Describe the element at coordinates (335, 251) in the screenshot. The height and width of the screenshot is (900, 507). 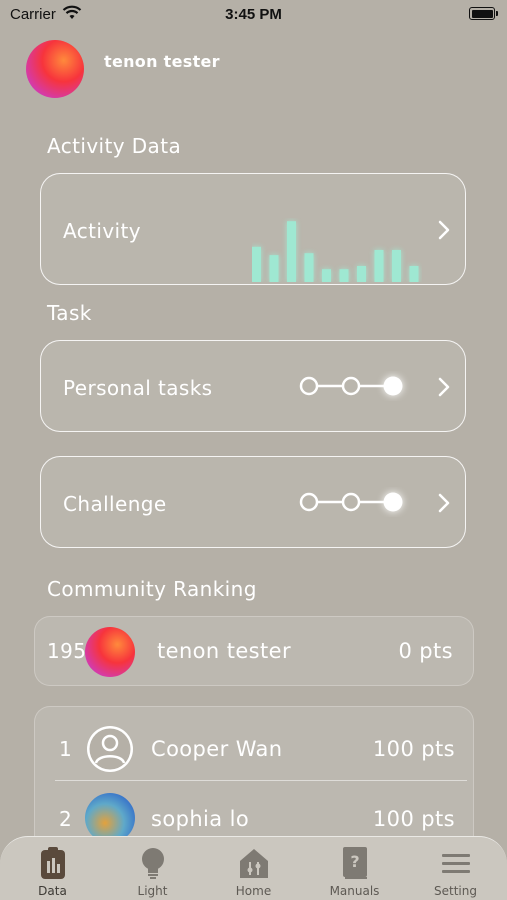
I see `activity-mini-chart` at that location.